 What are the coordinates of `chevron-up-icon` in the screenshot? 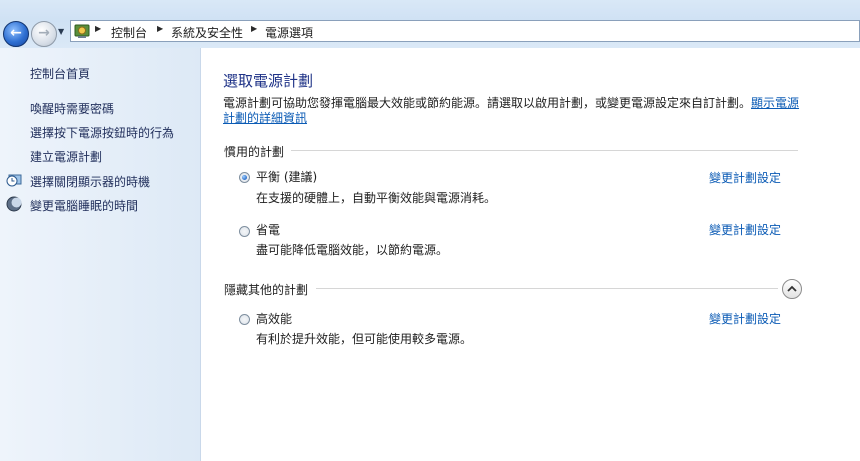 It's located at (792, 288).